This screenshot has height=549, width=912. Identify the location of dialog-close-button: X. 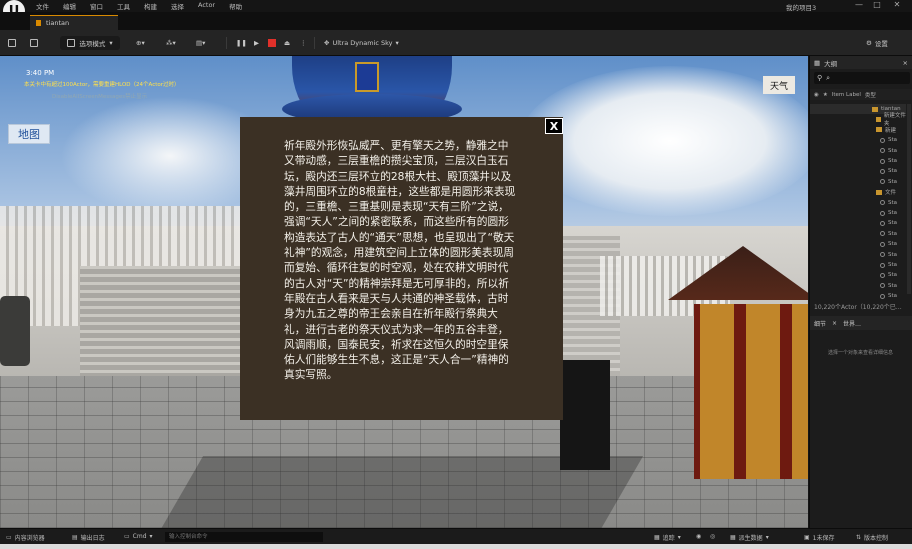
(554, 126).